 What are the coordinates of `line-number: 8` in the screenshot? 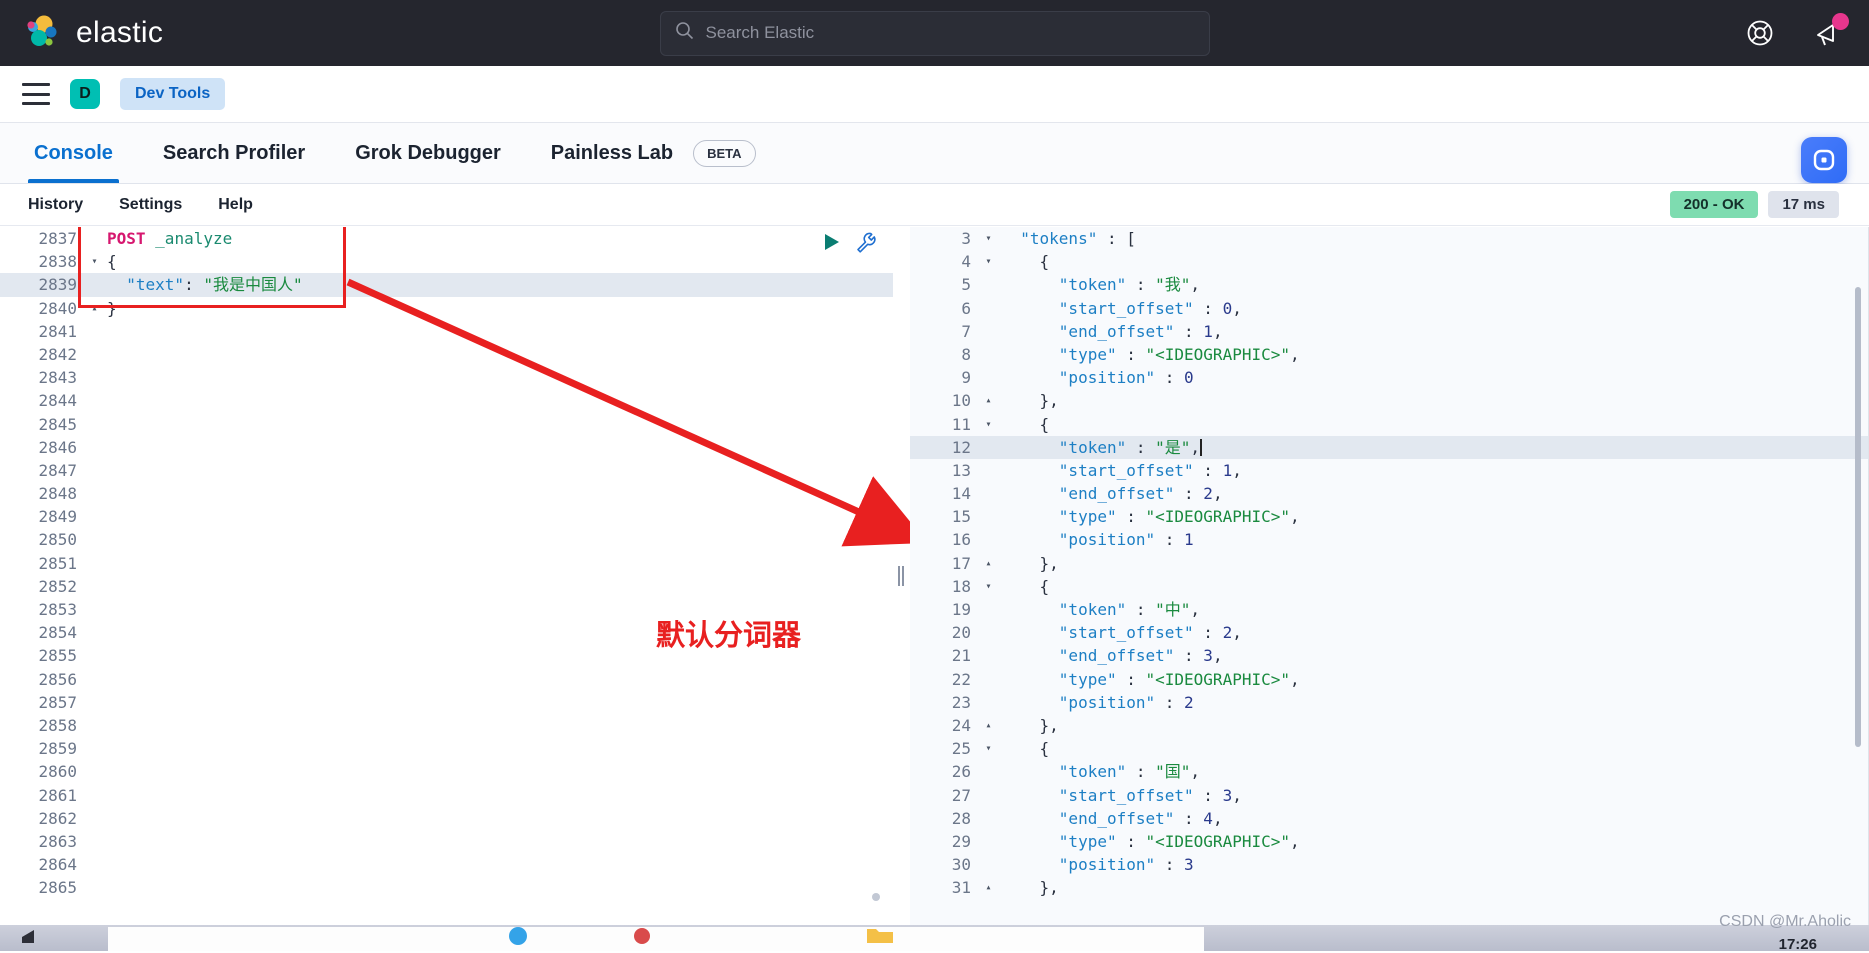 It's located at (945, 354).